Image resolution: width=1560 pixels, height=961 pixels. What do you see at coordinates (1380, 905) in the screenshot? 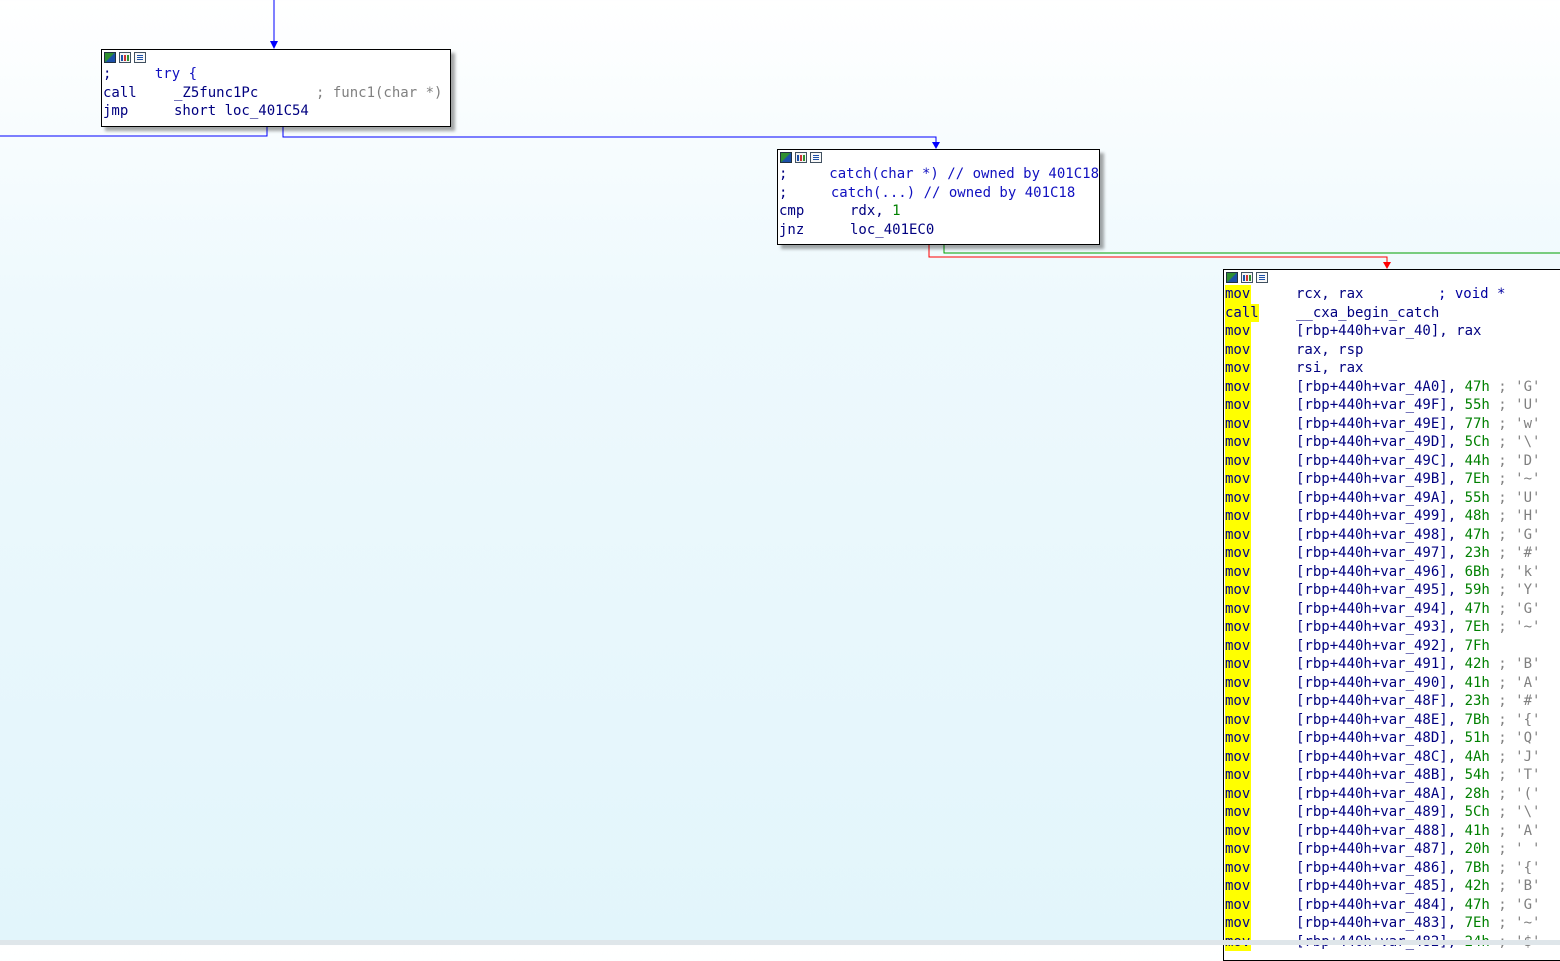
I see `operands: [rbp+440h+var_484],` at bounding box center [1380, 905].